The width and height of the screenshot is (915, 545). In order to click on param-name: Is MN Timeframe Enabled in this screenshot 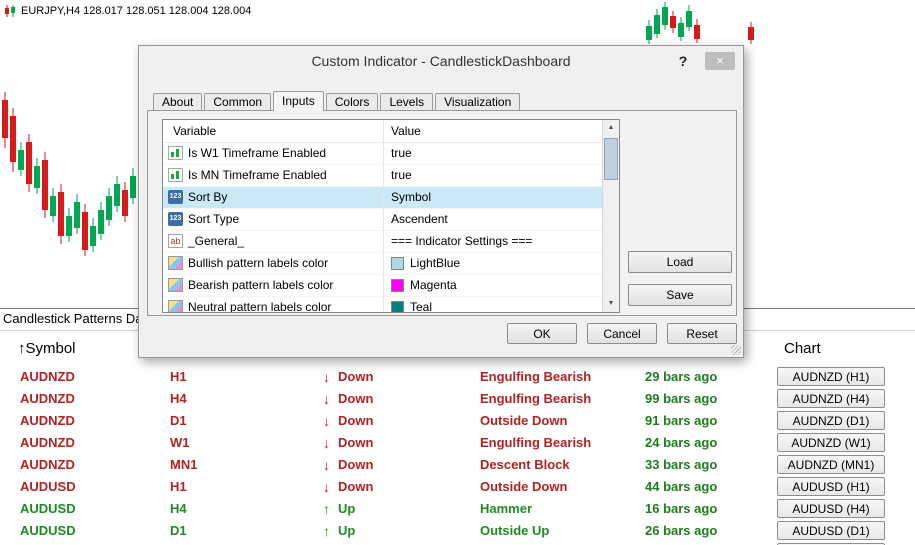, I will do `click(257, 175)`.